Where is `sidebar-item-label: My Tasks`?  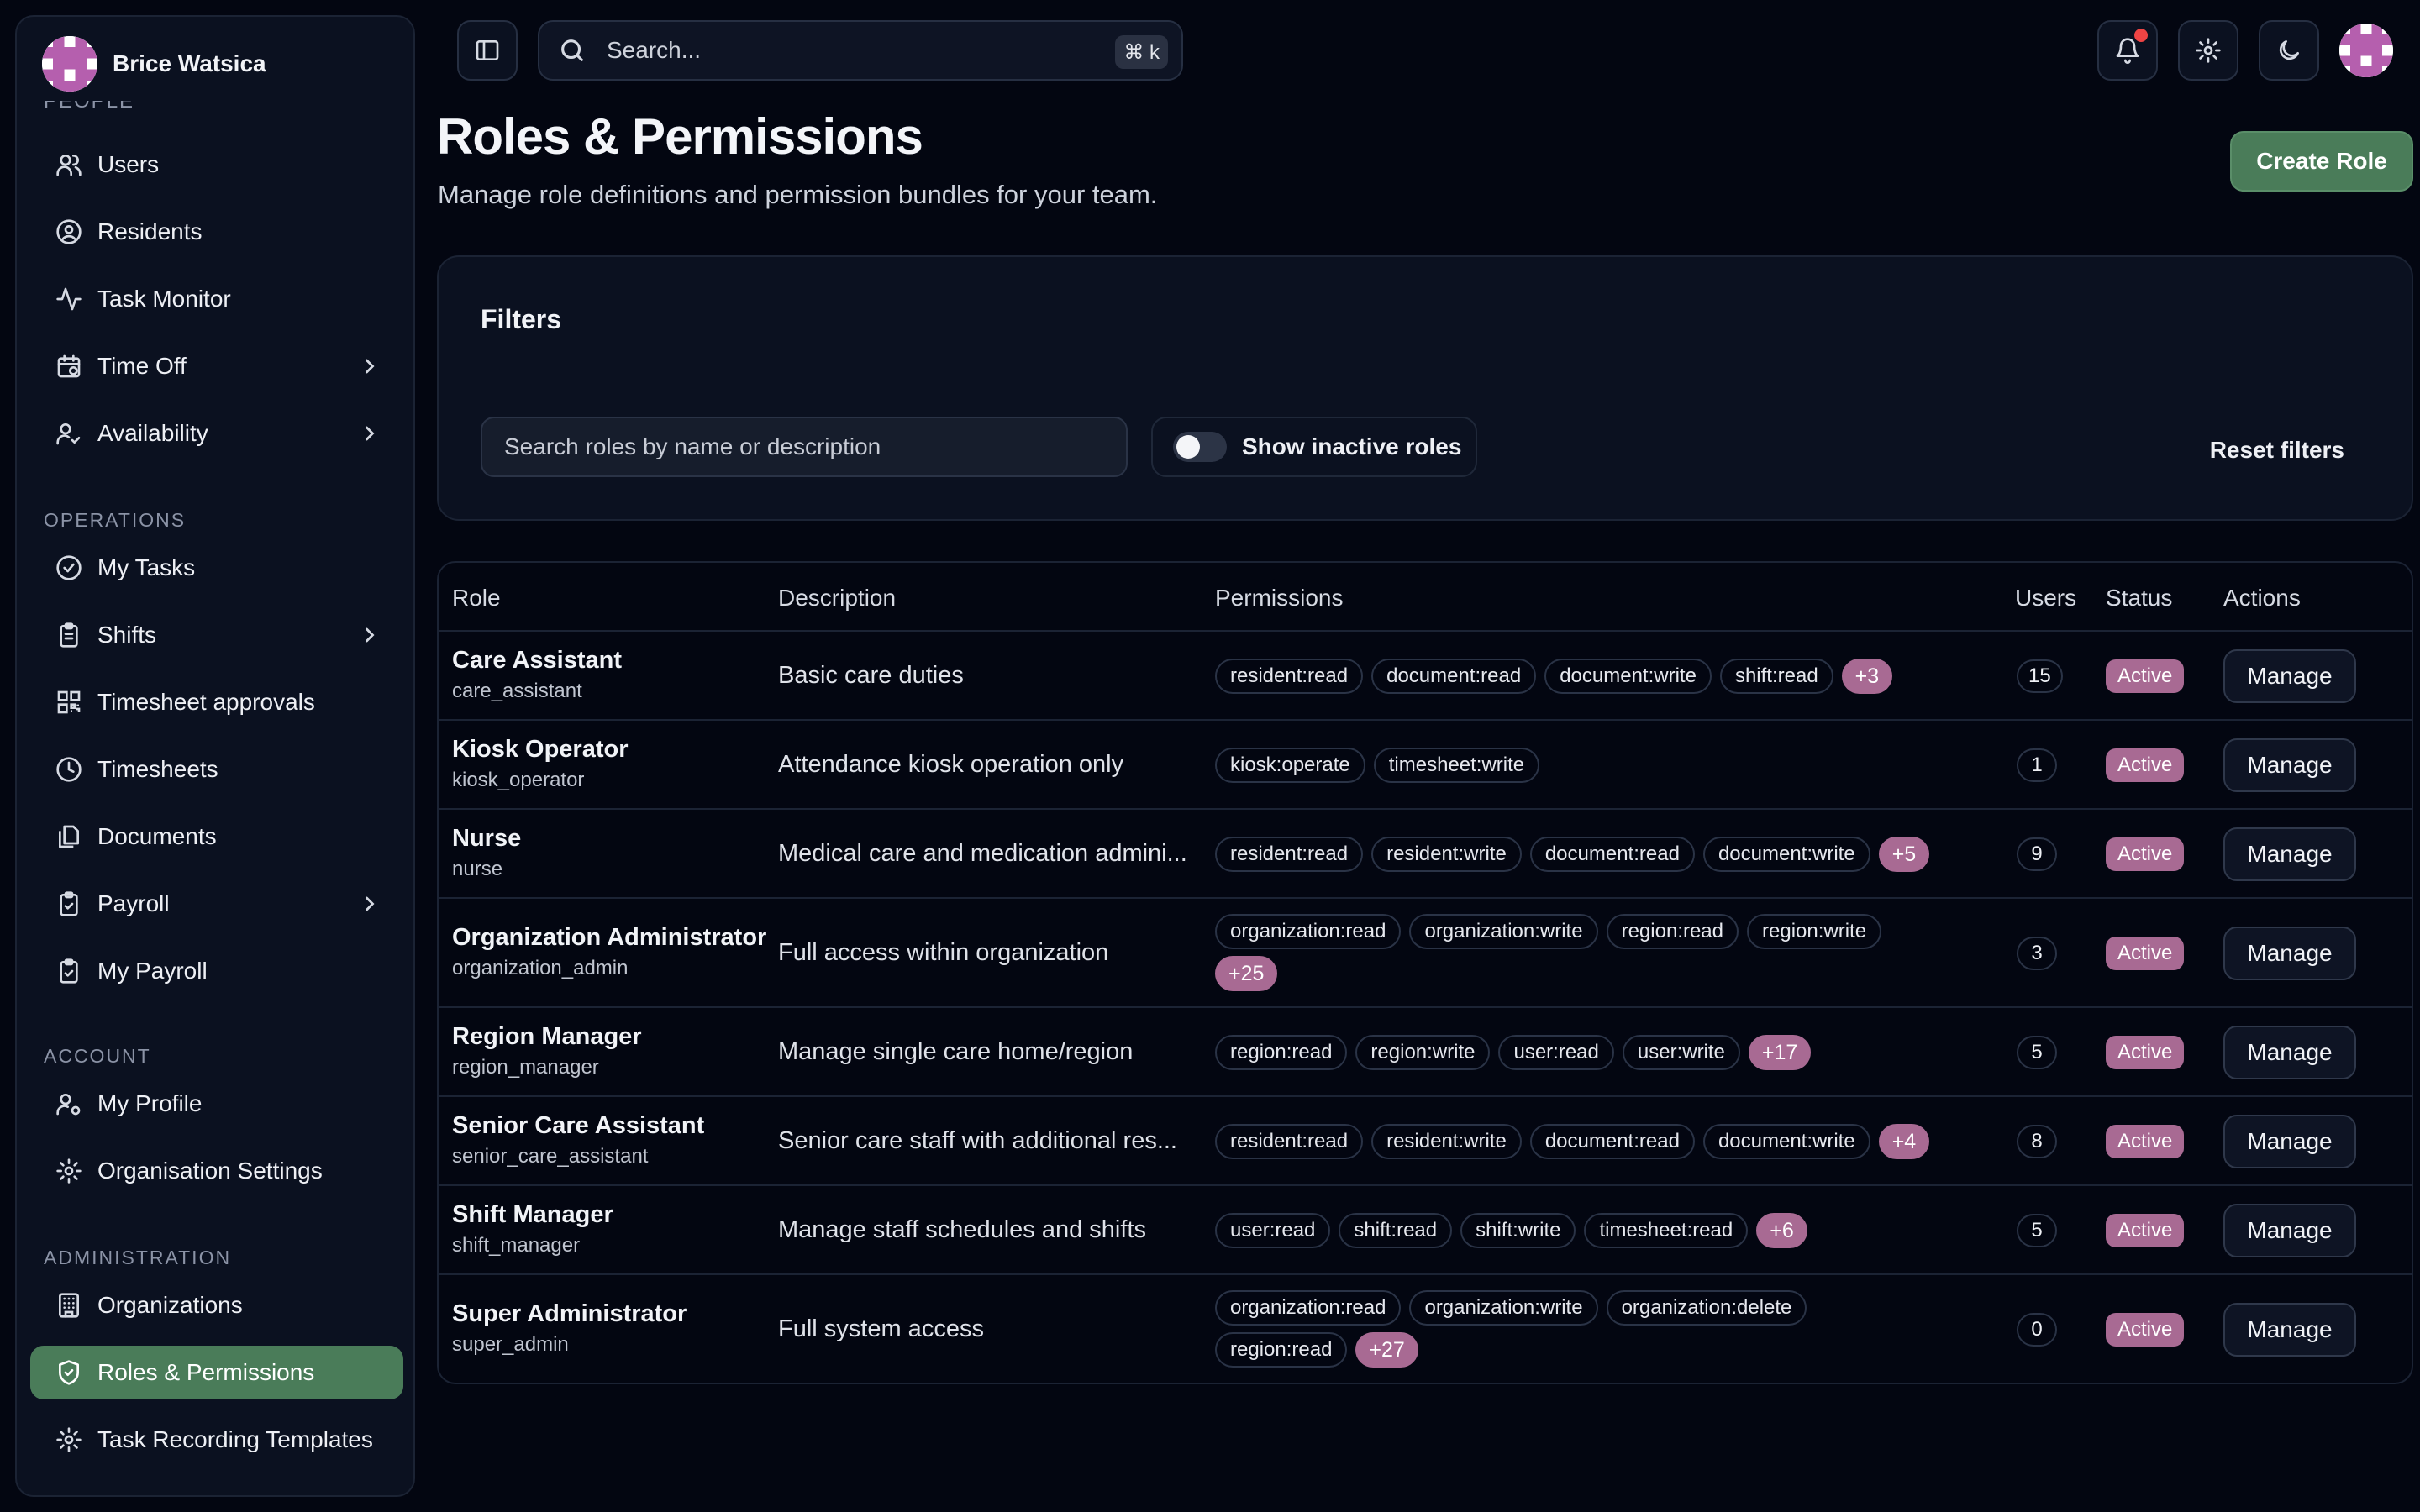
sidebar-item-label: My Tasks is located at coordinates (146, 567).